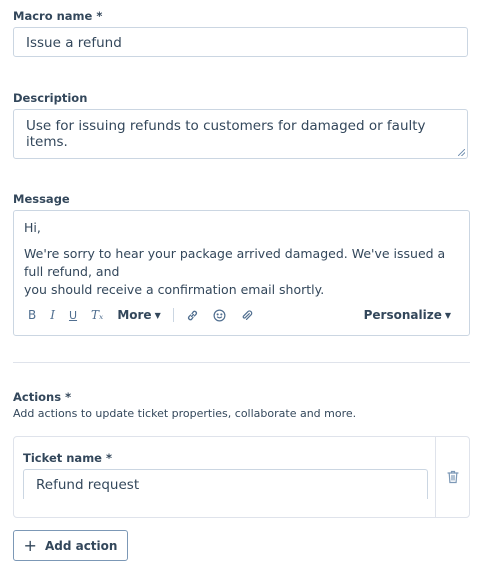  I want to click on more-dropdown: More ▼, so click(138, 315).